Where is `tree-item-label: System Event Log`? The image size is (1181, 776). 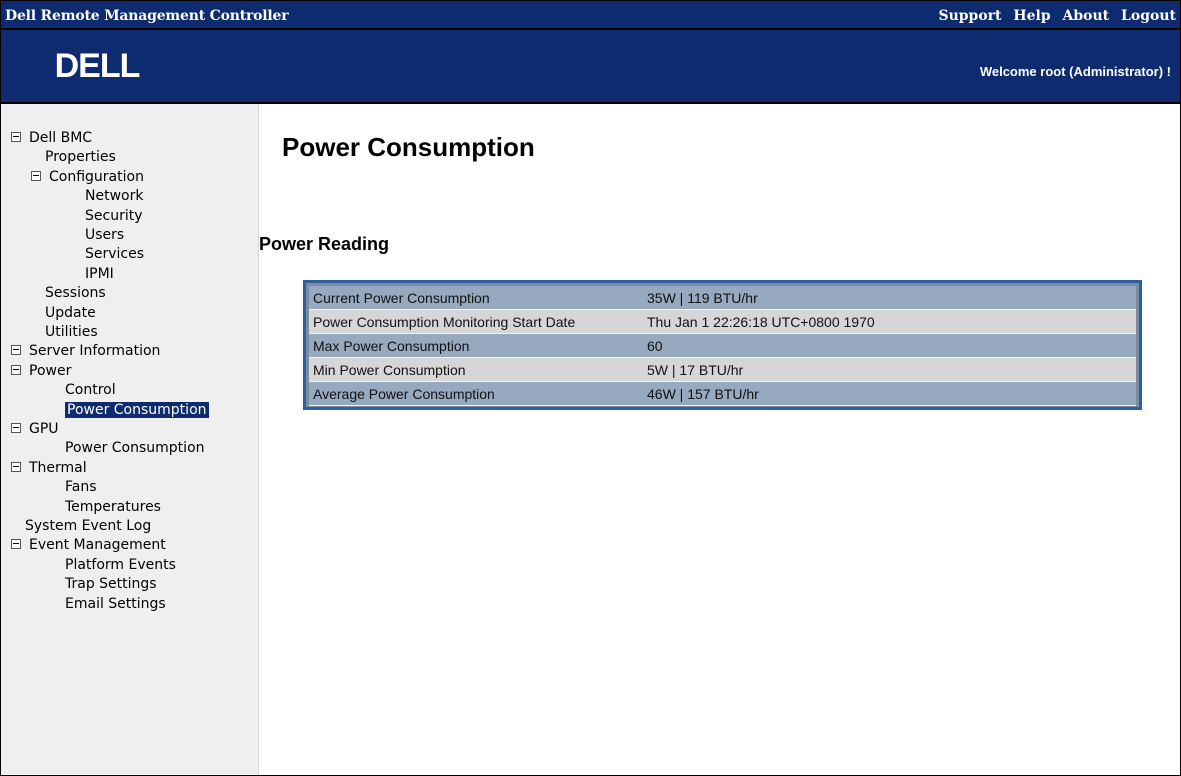 tree-item-label: System Event Log is located at coordinates (88, 526).